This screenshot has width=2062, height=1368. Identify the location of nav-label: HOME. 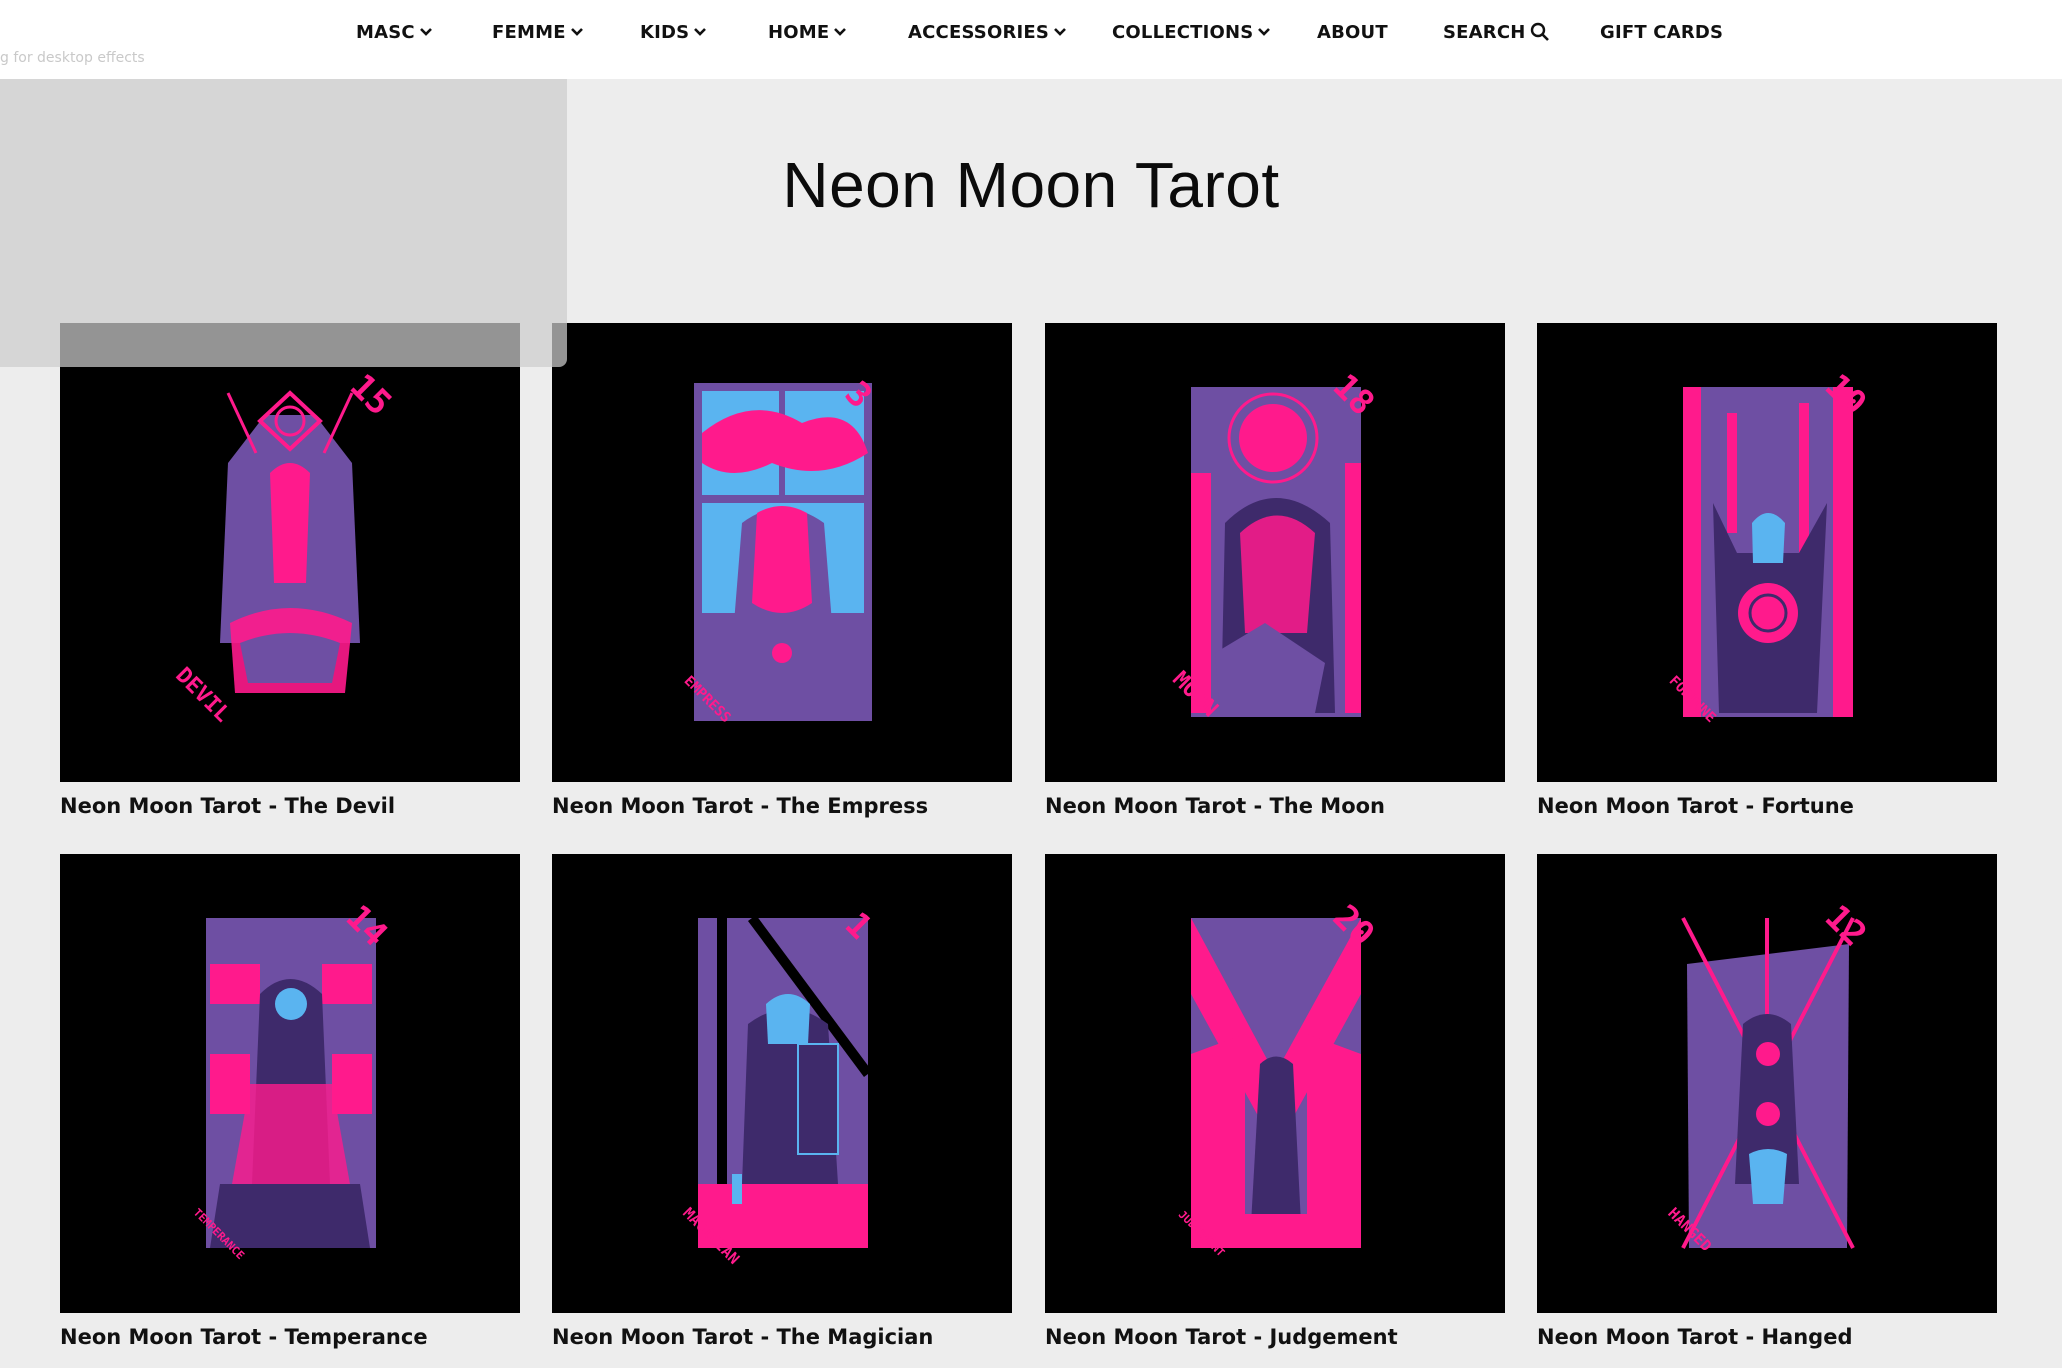
(799, 32).